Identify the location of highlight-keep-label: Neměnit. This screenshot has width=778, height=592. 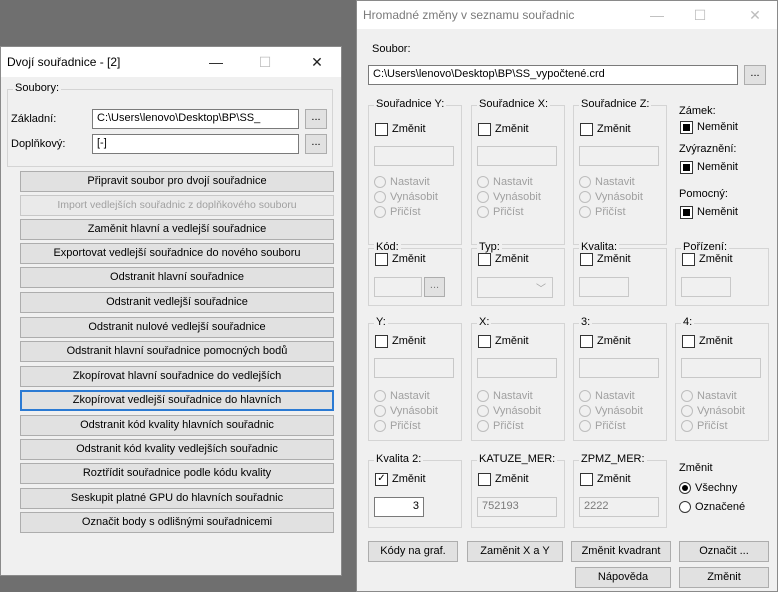
(717, 167).